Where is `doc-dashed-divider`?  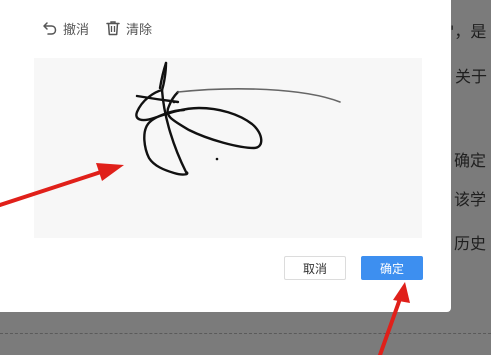 doc-dashed-divider is located at coordinates (245, 333).